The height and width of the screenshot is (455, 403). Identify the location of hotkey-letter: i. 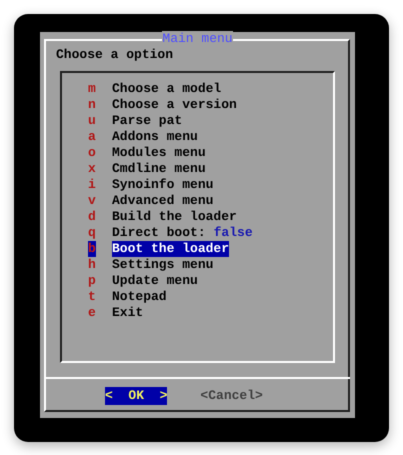
(92, 185).